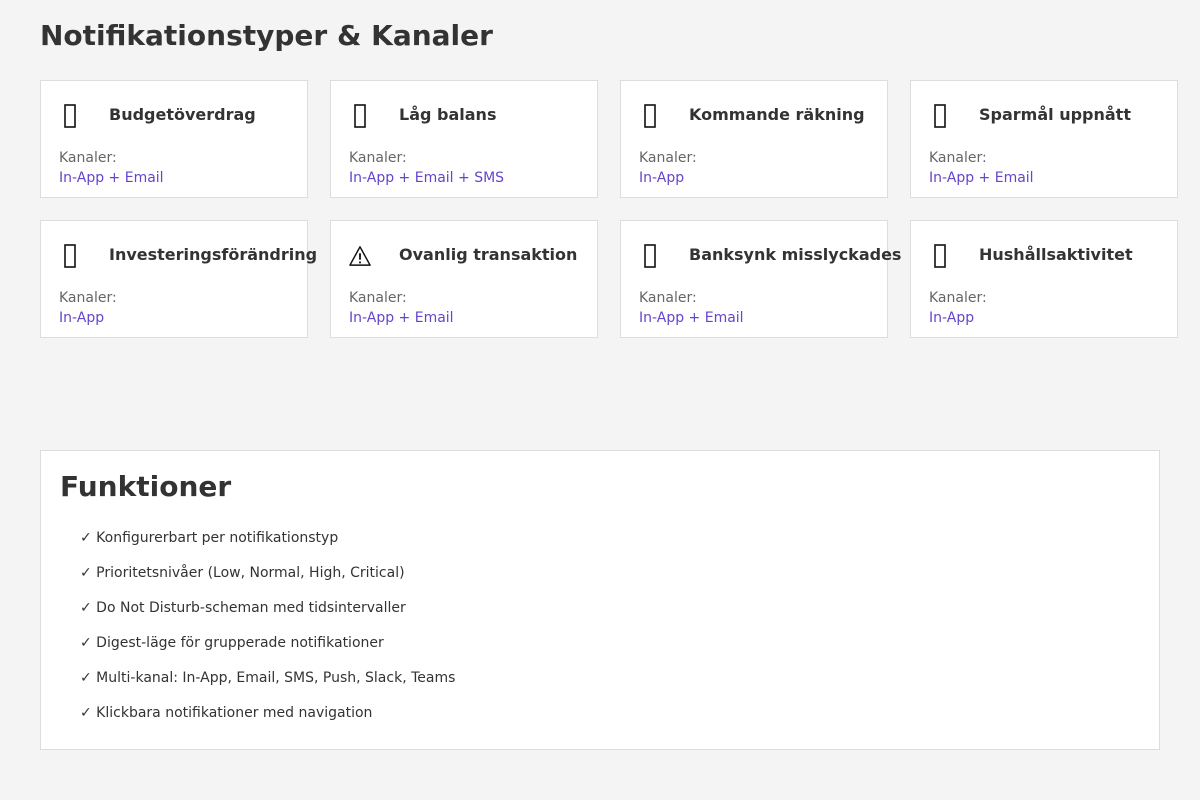  I want to click on notification-type-card: Investeringsförändring Kanaler: In-App, so click(178, 279).